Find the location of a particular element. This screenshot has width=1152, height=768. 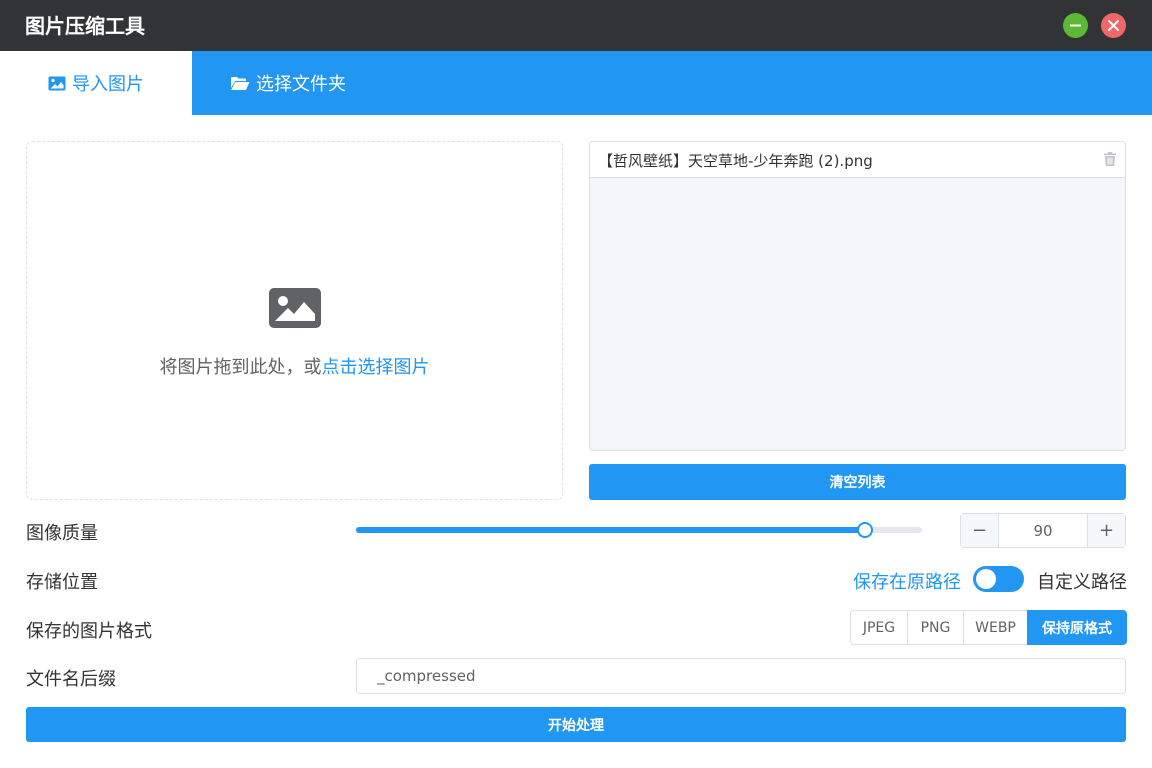

minimize-button is located at coordinates (1075, 25).